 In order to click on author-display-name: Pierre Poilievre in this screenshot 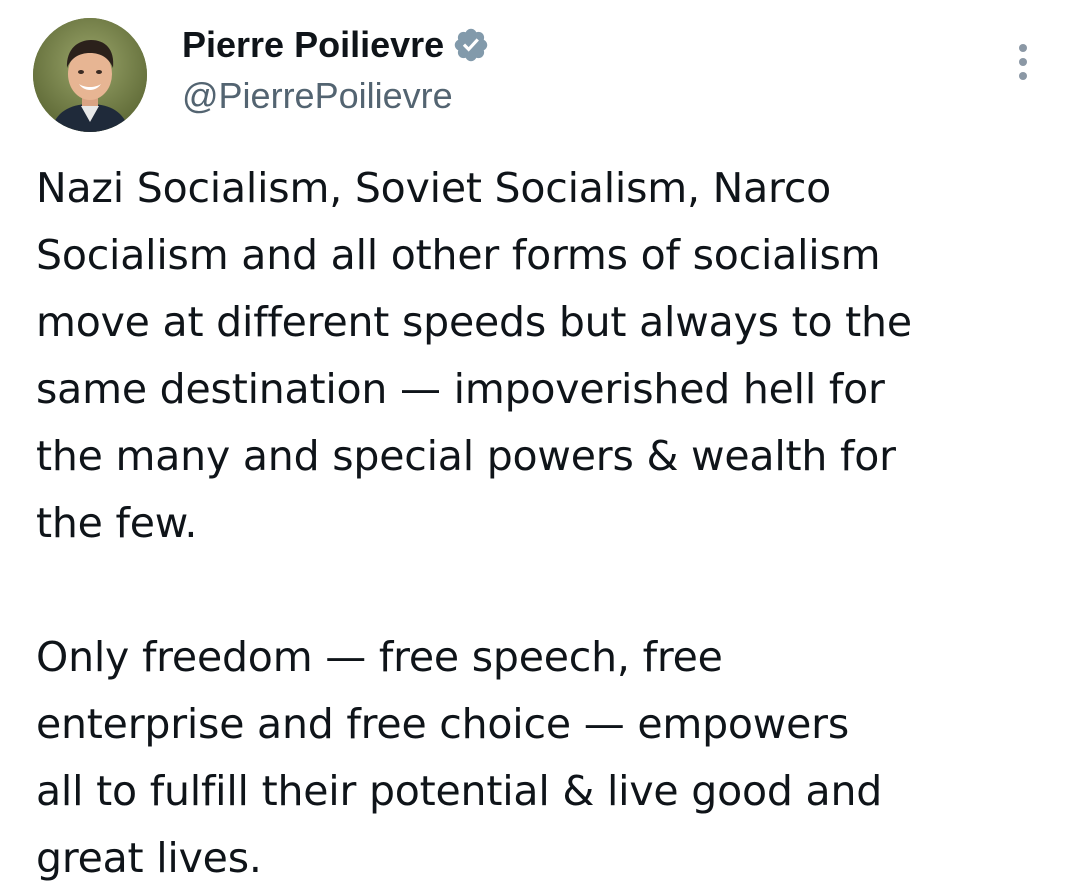, I will do `click(313, 45)`.